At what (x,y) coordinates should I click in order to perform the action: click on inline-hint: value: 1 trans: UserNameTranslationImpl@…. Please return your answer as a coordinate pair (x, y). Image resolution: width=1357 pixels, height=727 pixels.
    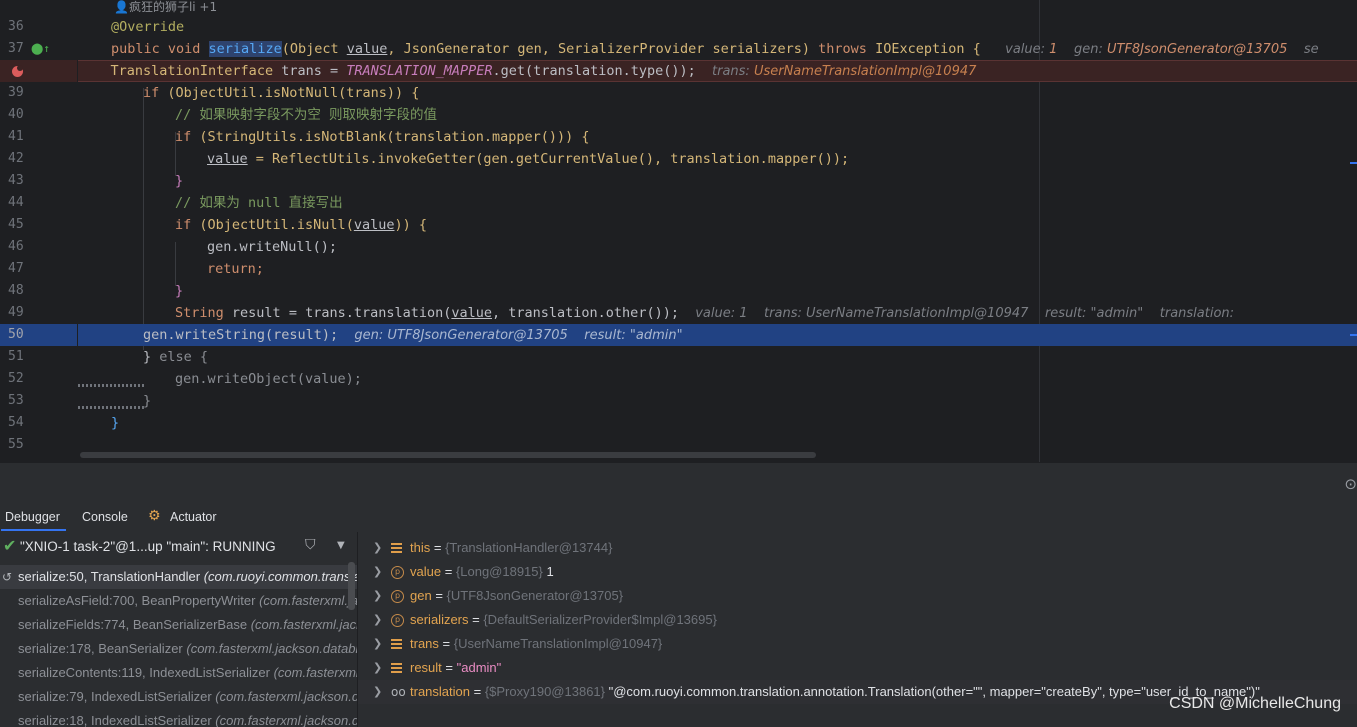
    Looking at the image, I should click on (965, 313).